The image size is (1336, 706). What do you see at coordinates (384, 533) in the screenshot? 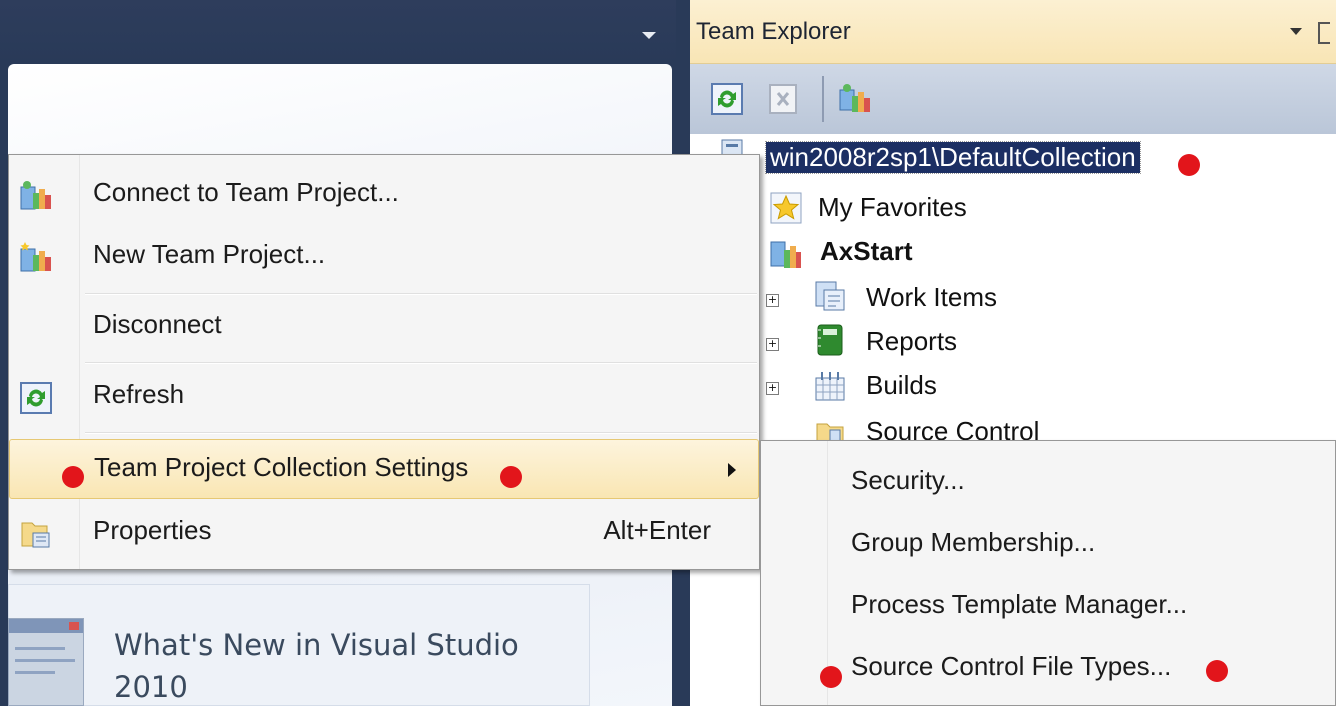
I see `menu-item-properties: Properties Alt+Enter` at bounding box center [384, 533].